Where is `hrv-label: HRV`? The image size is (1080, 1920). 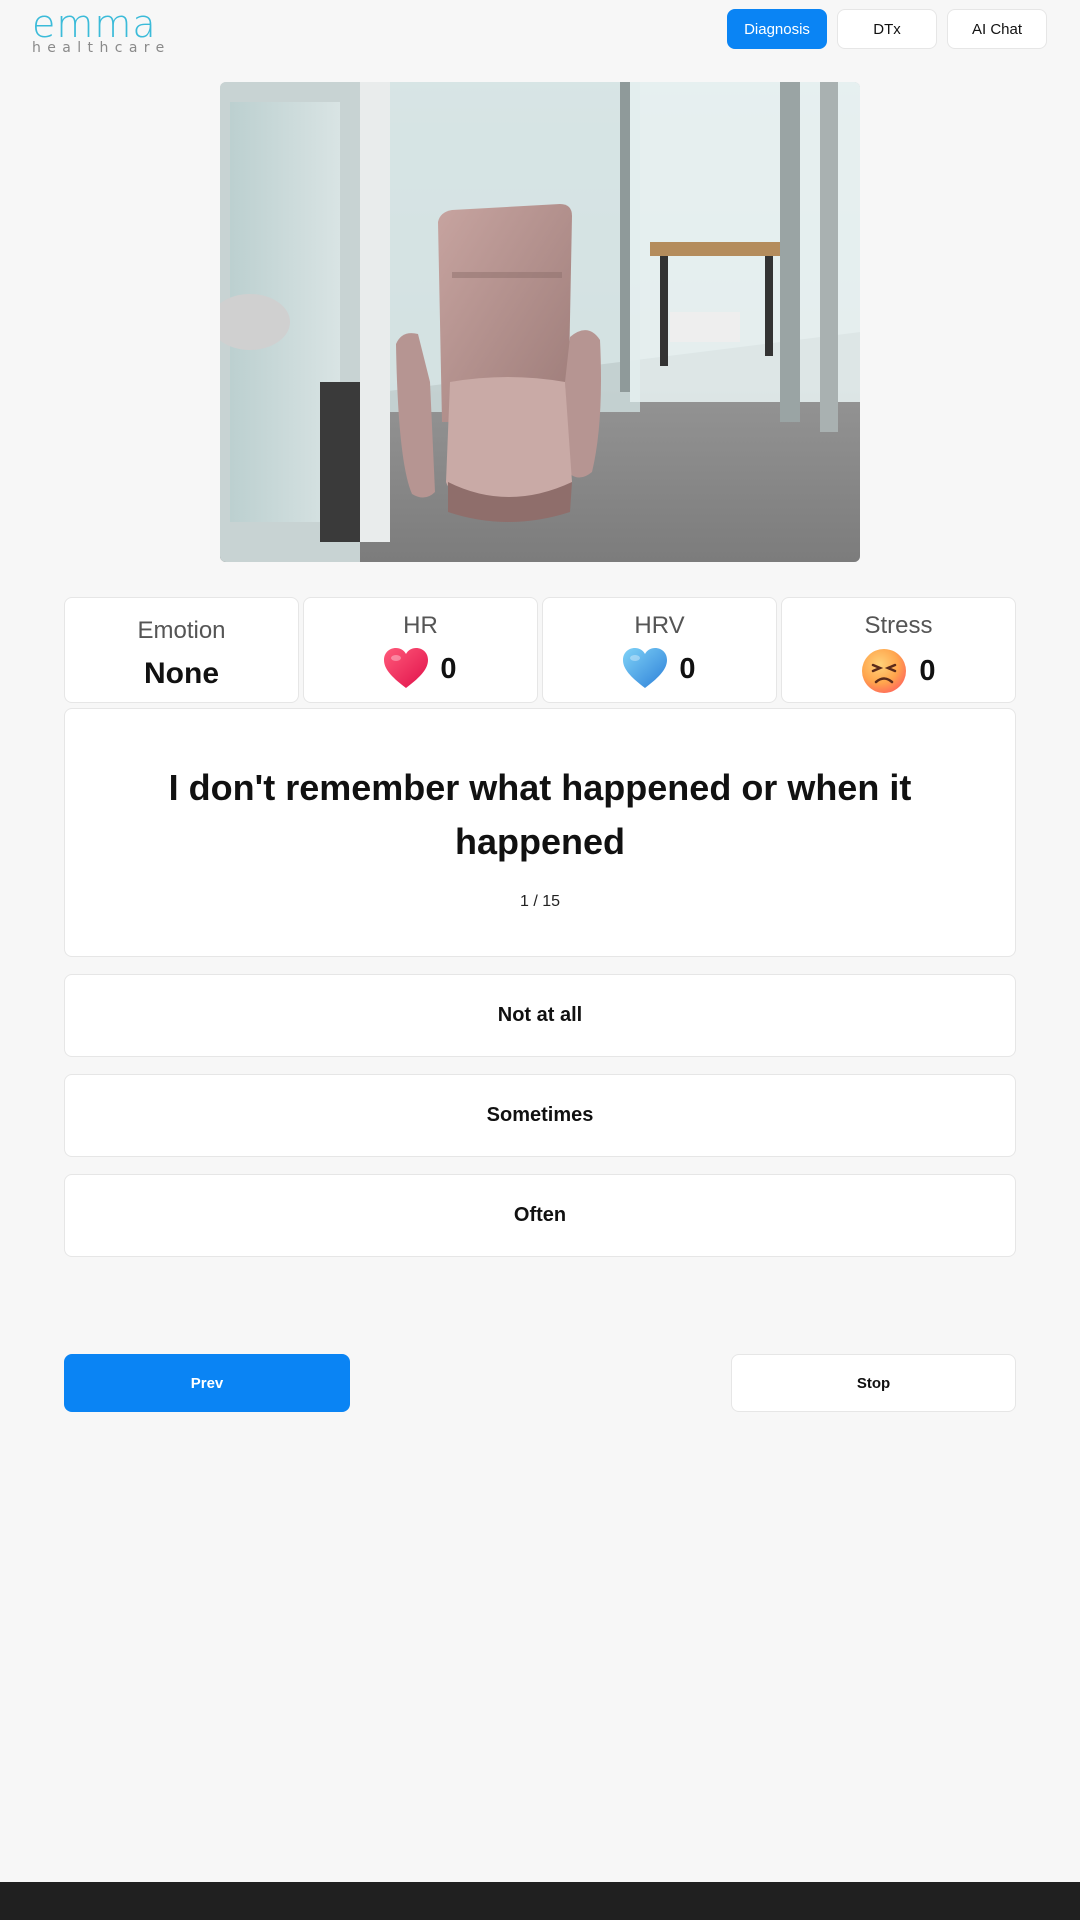
hrv-label: HRV is located at coordinates (659, 625).